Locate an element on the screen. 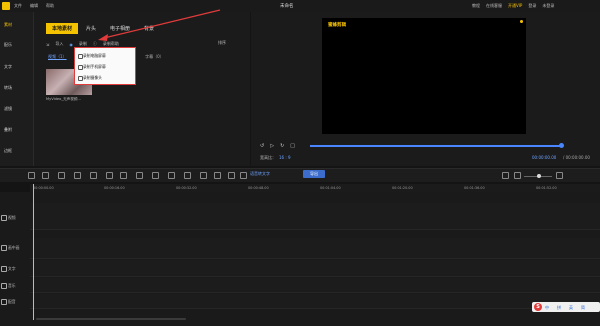 This screenshot has width=600, height=326. audio-edit-icon is located at coordinates (217, 175).